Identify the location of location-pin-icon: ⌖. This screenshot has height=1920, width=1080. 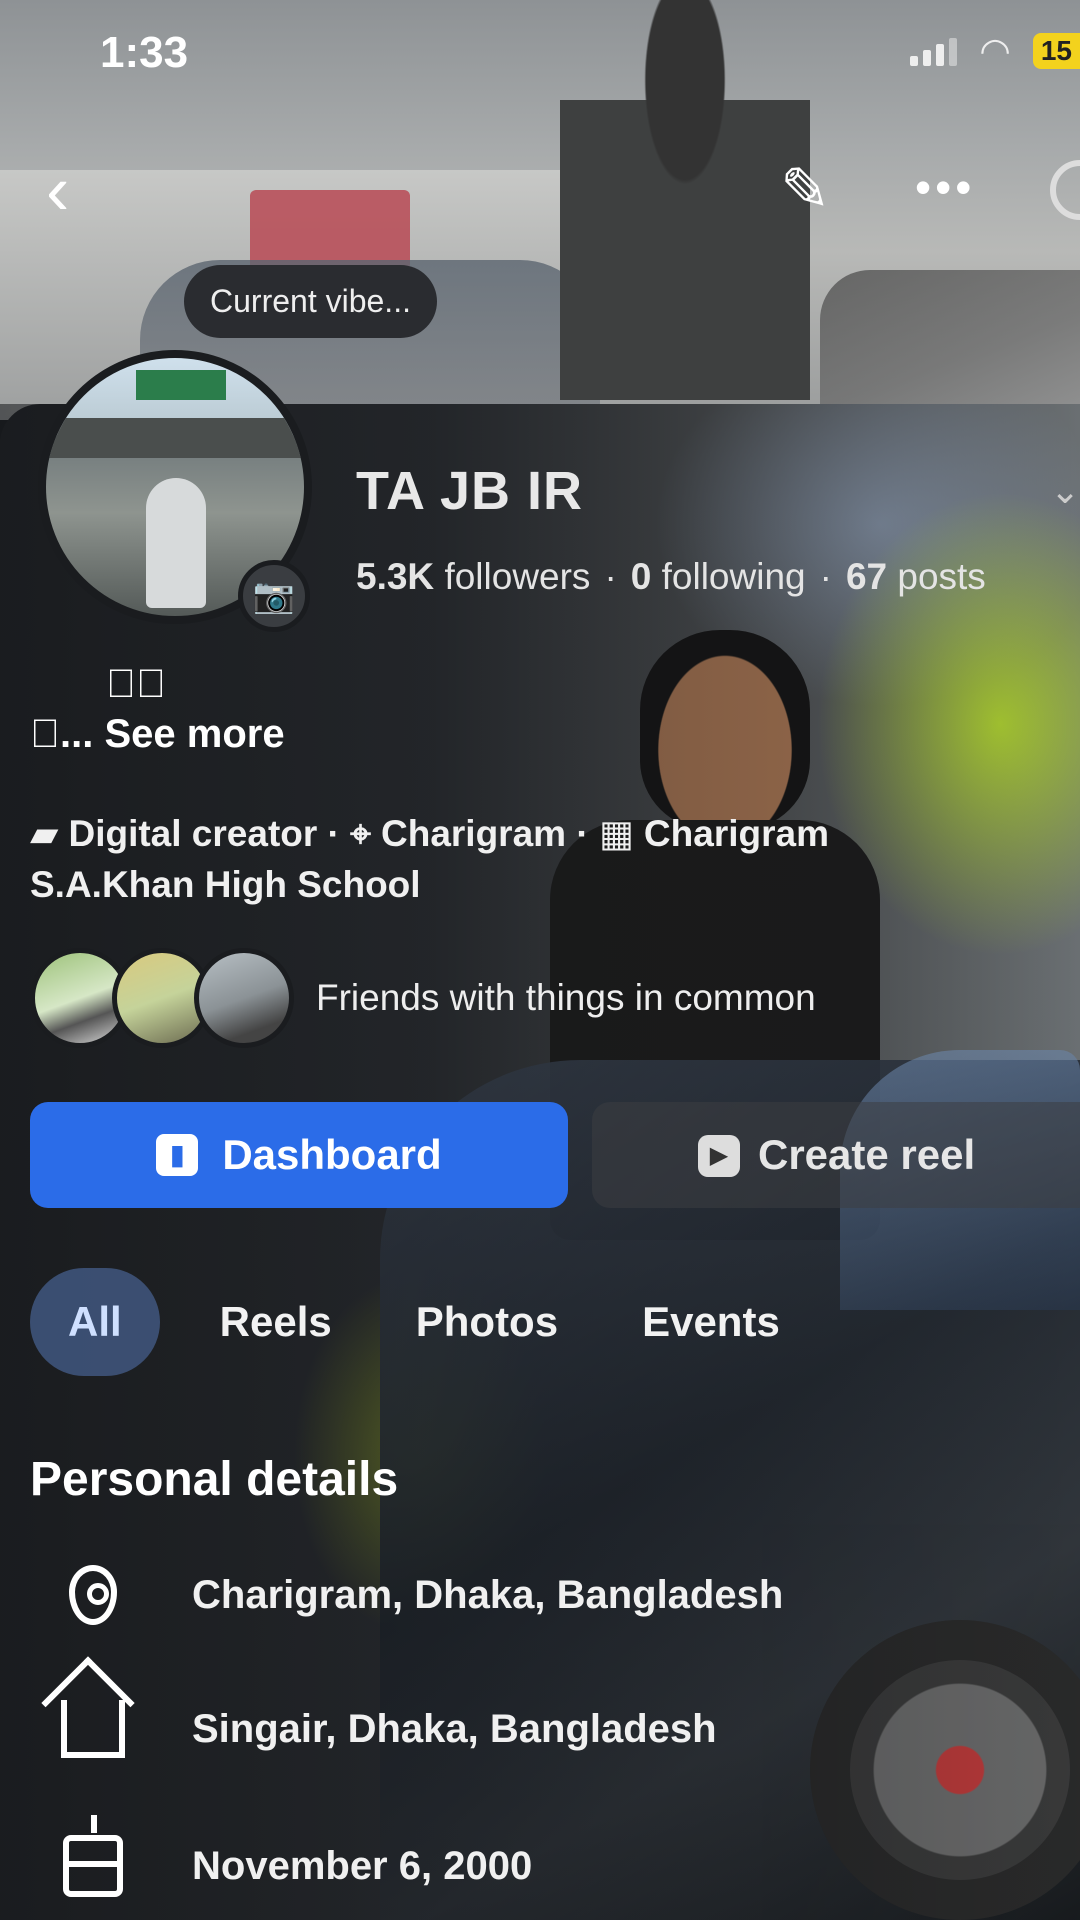
(360, 833).